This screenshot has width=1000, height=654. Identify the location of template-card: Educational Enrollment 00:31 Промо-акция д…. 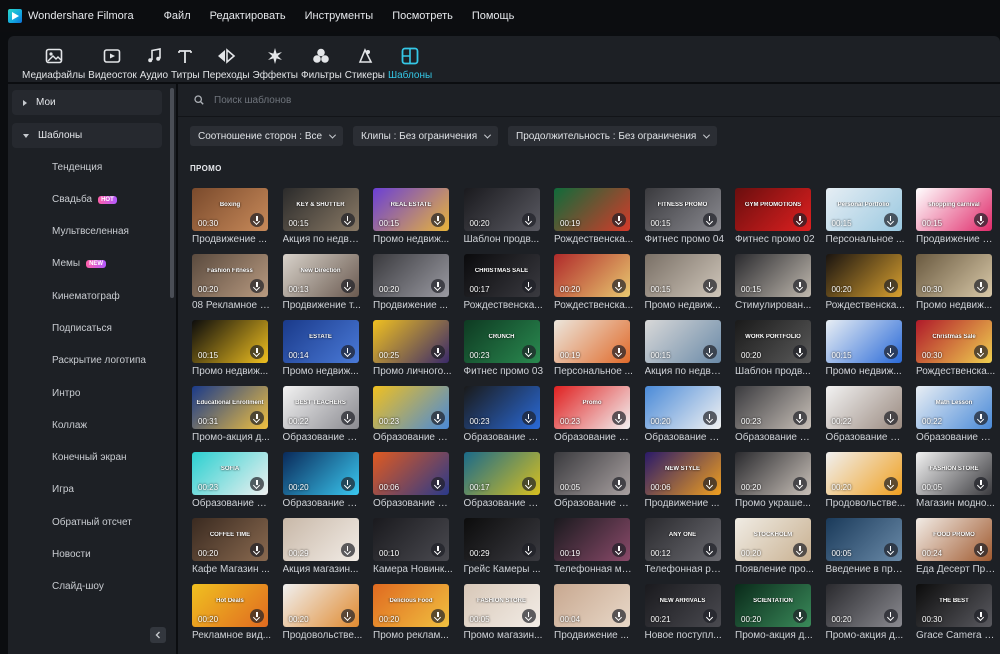
(231, 416).